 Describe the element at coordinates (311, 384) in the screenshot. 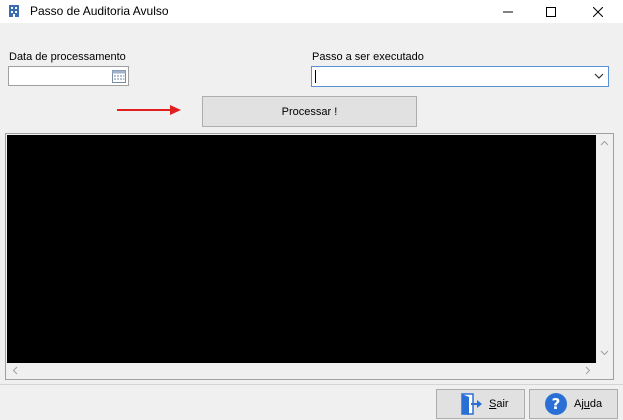

I see `footer-divider` at that location.